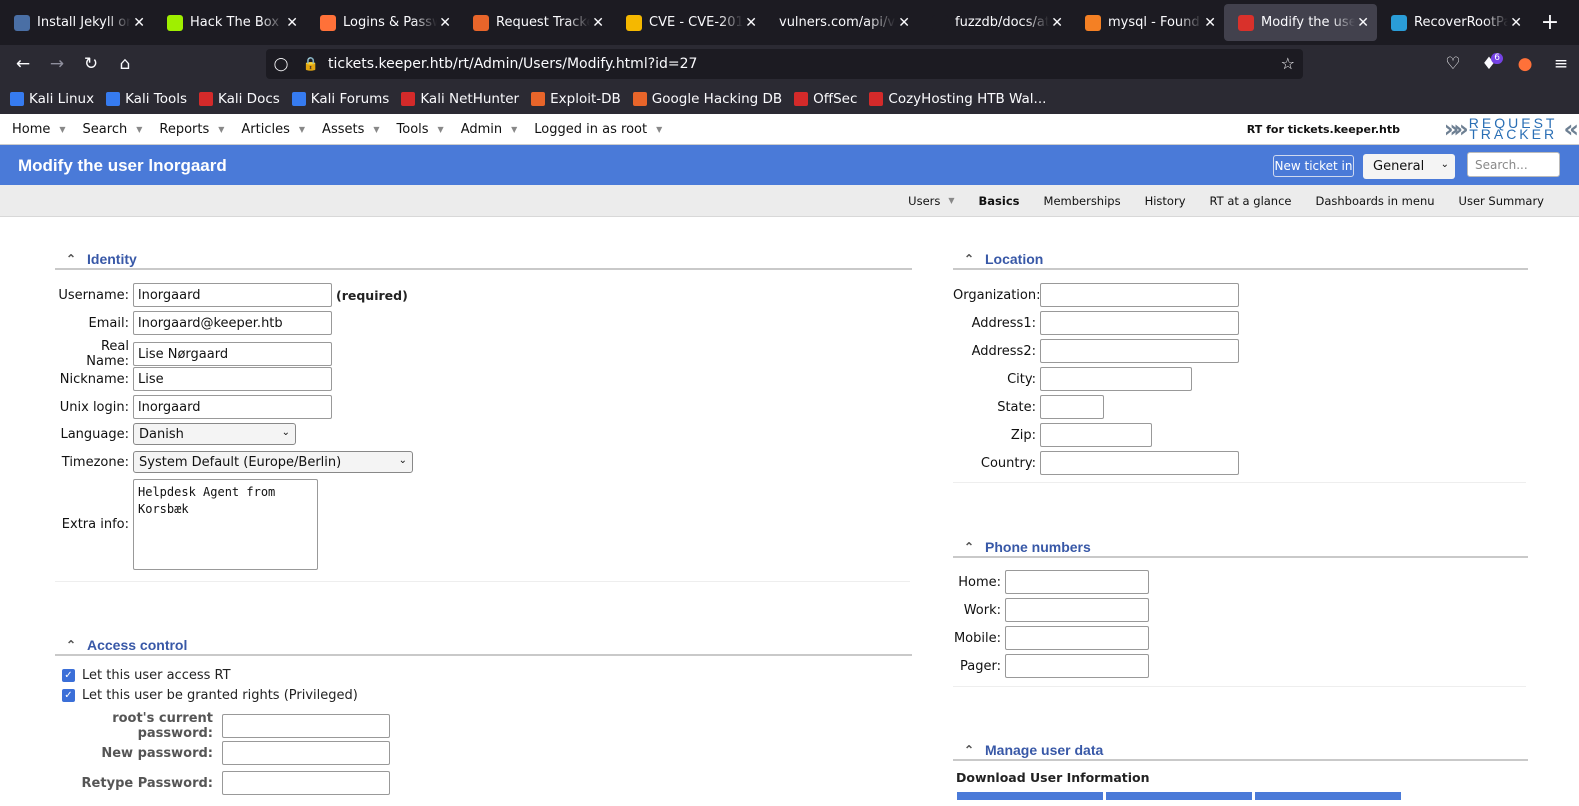 The height and width of the screenshot is (806, 1579). What do you see at coordinates (57, 64) in the screenshot?
I see `forward-icon: →` at bounding box center [57, 64].